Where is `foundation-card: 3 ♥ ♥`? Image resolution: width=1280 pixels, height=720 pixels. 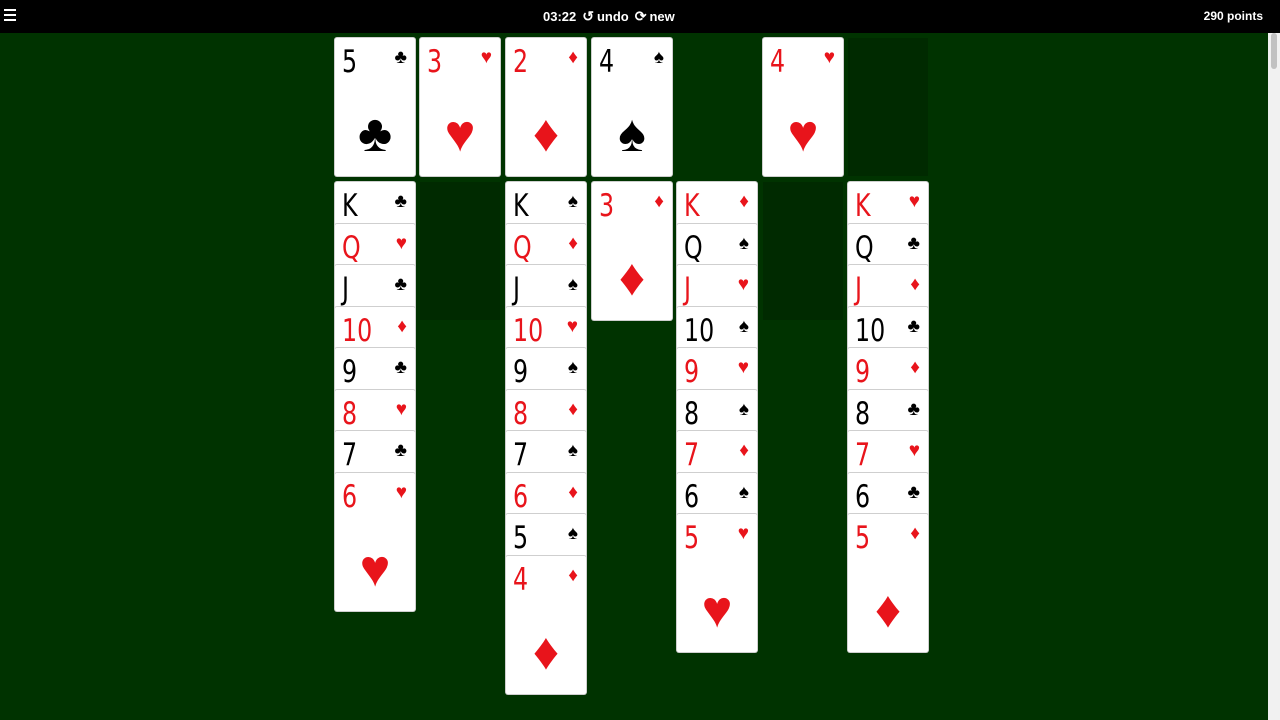
foundation-card: 3 ♥ ♥ is located at coordinates (460, 107).